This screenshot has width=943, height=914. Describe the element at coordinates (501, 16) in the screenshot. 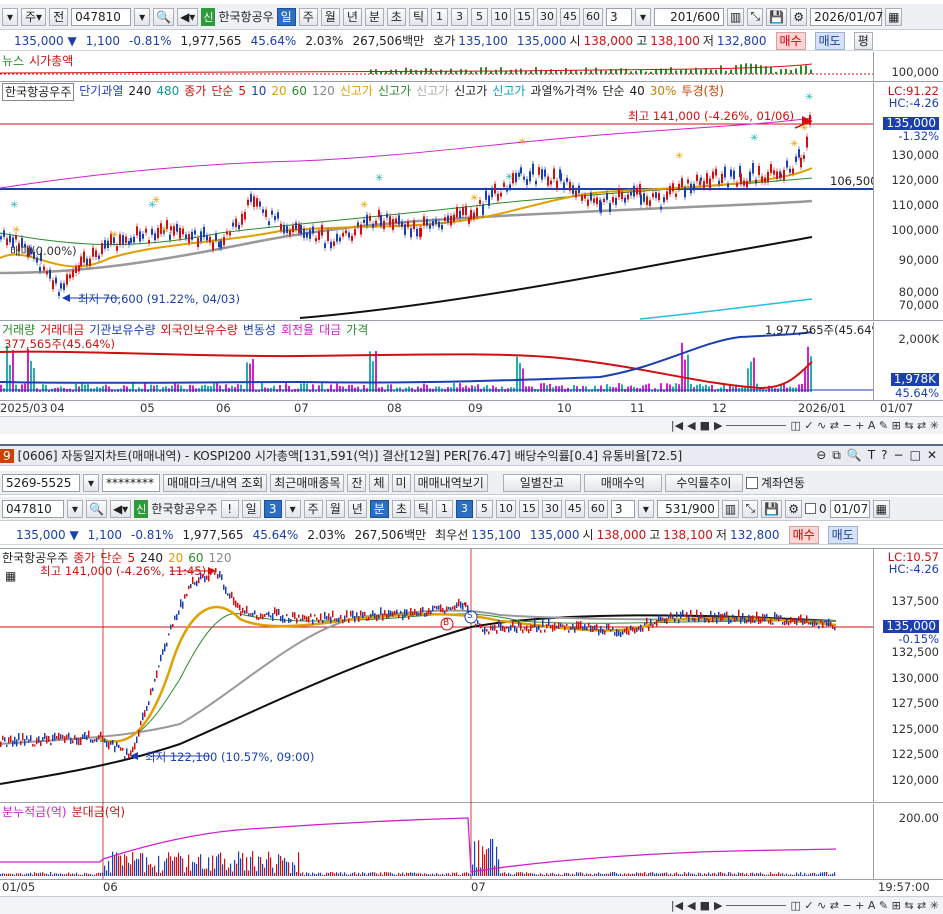

I see `interval-10: 10` at that location.